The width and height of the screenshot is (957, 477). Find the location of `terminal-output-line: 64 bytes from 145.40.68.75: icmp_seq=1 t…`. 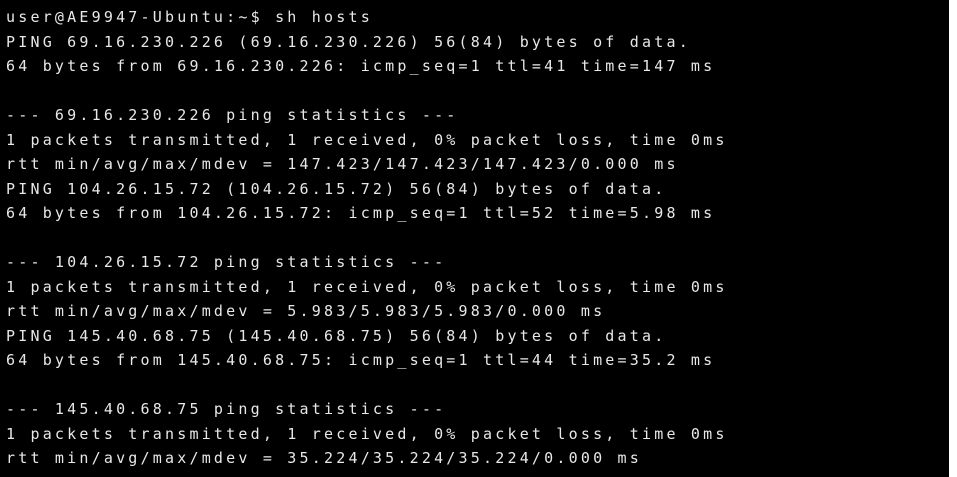

terminal-output-line: 64 bytes from 145.40.68.75: icmp_seq=1 t… is located at coordinates (361, 360).